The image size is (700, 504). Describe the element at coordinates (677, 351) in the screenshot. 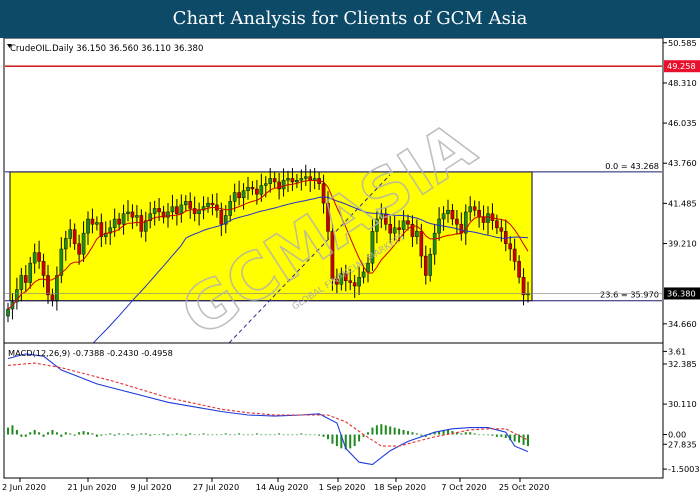

I see `macd-y-tick-label: 3.61` at that location.